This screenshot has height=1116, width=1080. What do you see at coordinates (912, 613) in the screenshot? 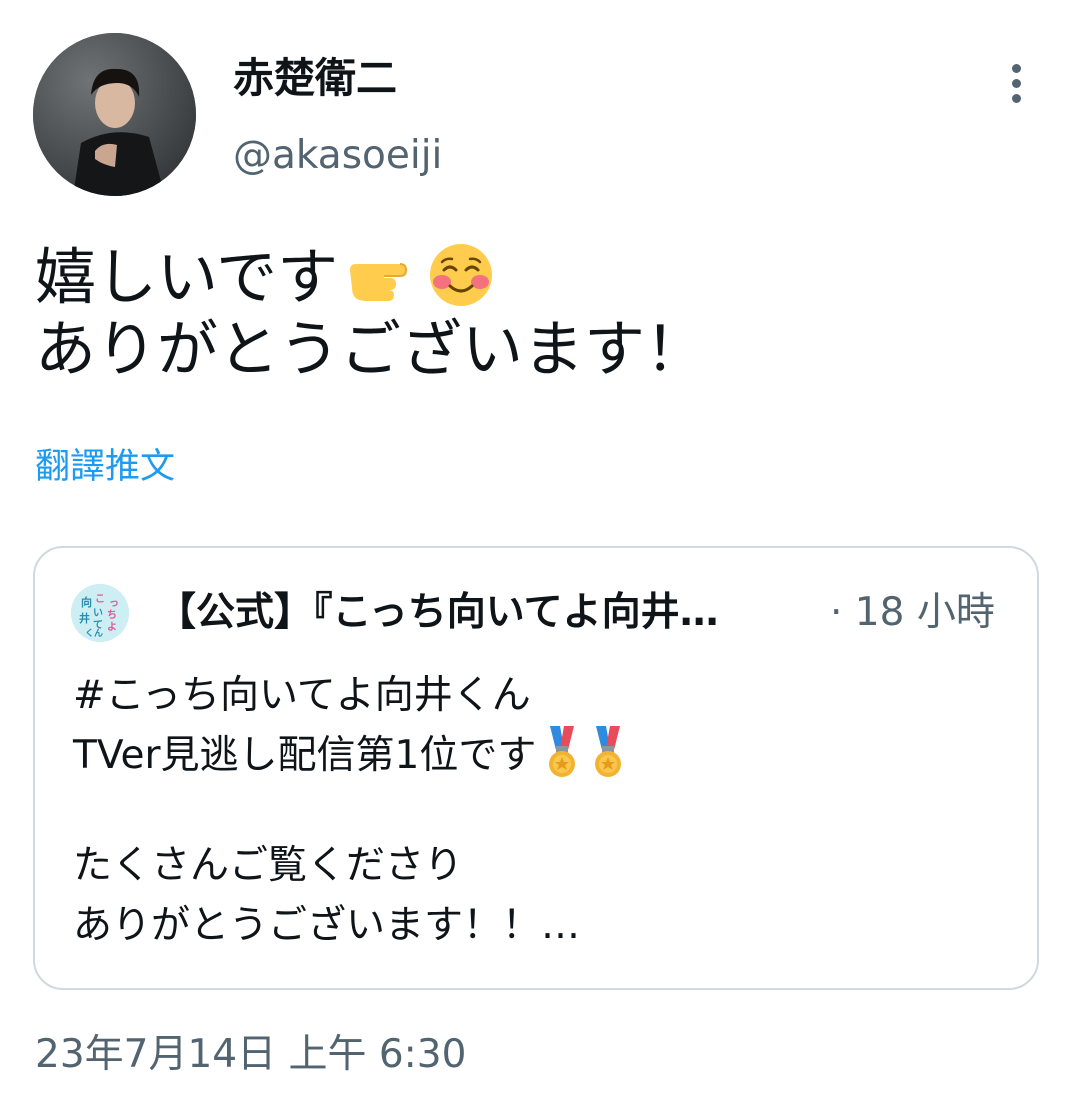
I see `quoted-tweet-time: · 18 小時` at bounding box center [912, 613].